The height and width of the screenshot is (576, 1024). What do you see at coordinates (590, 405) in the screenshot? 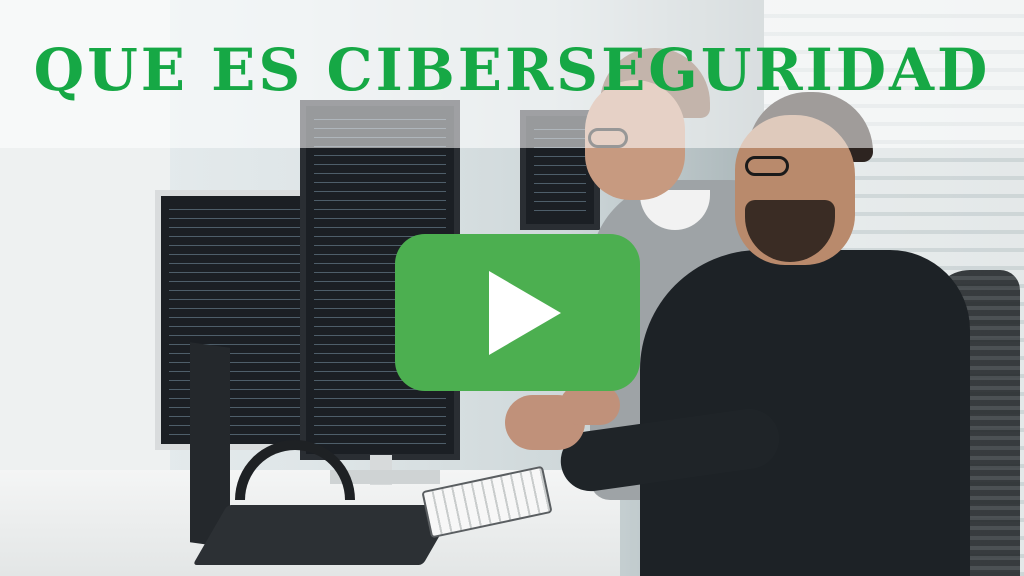
I see `hand` at bounding box center [590, 405].